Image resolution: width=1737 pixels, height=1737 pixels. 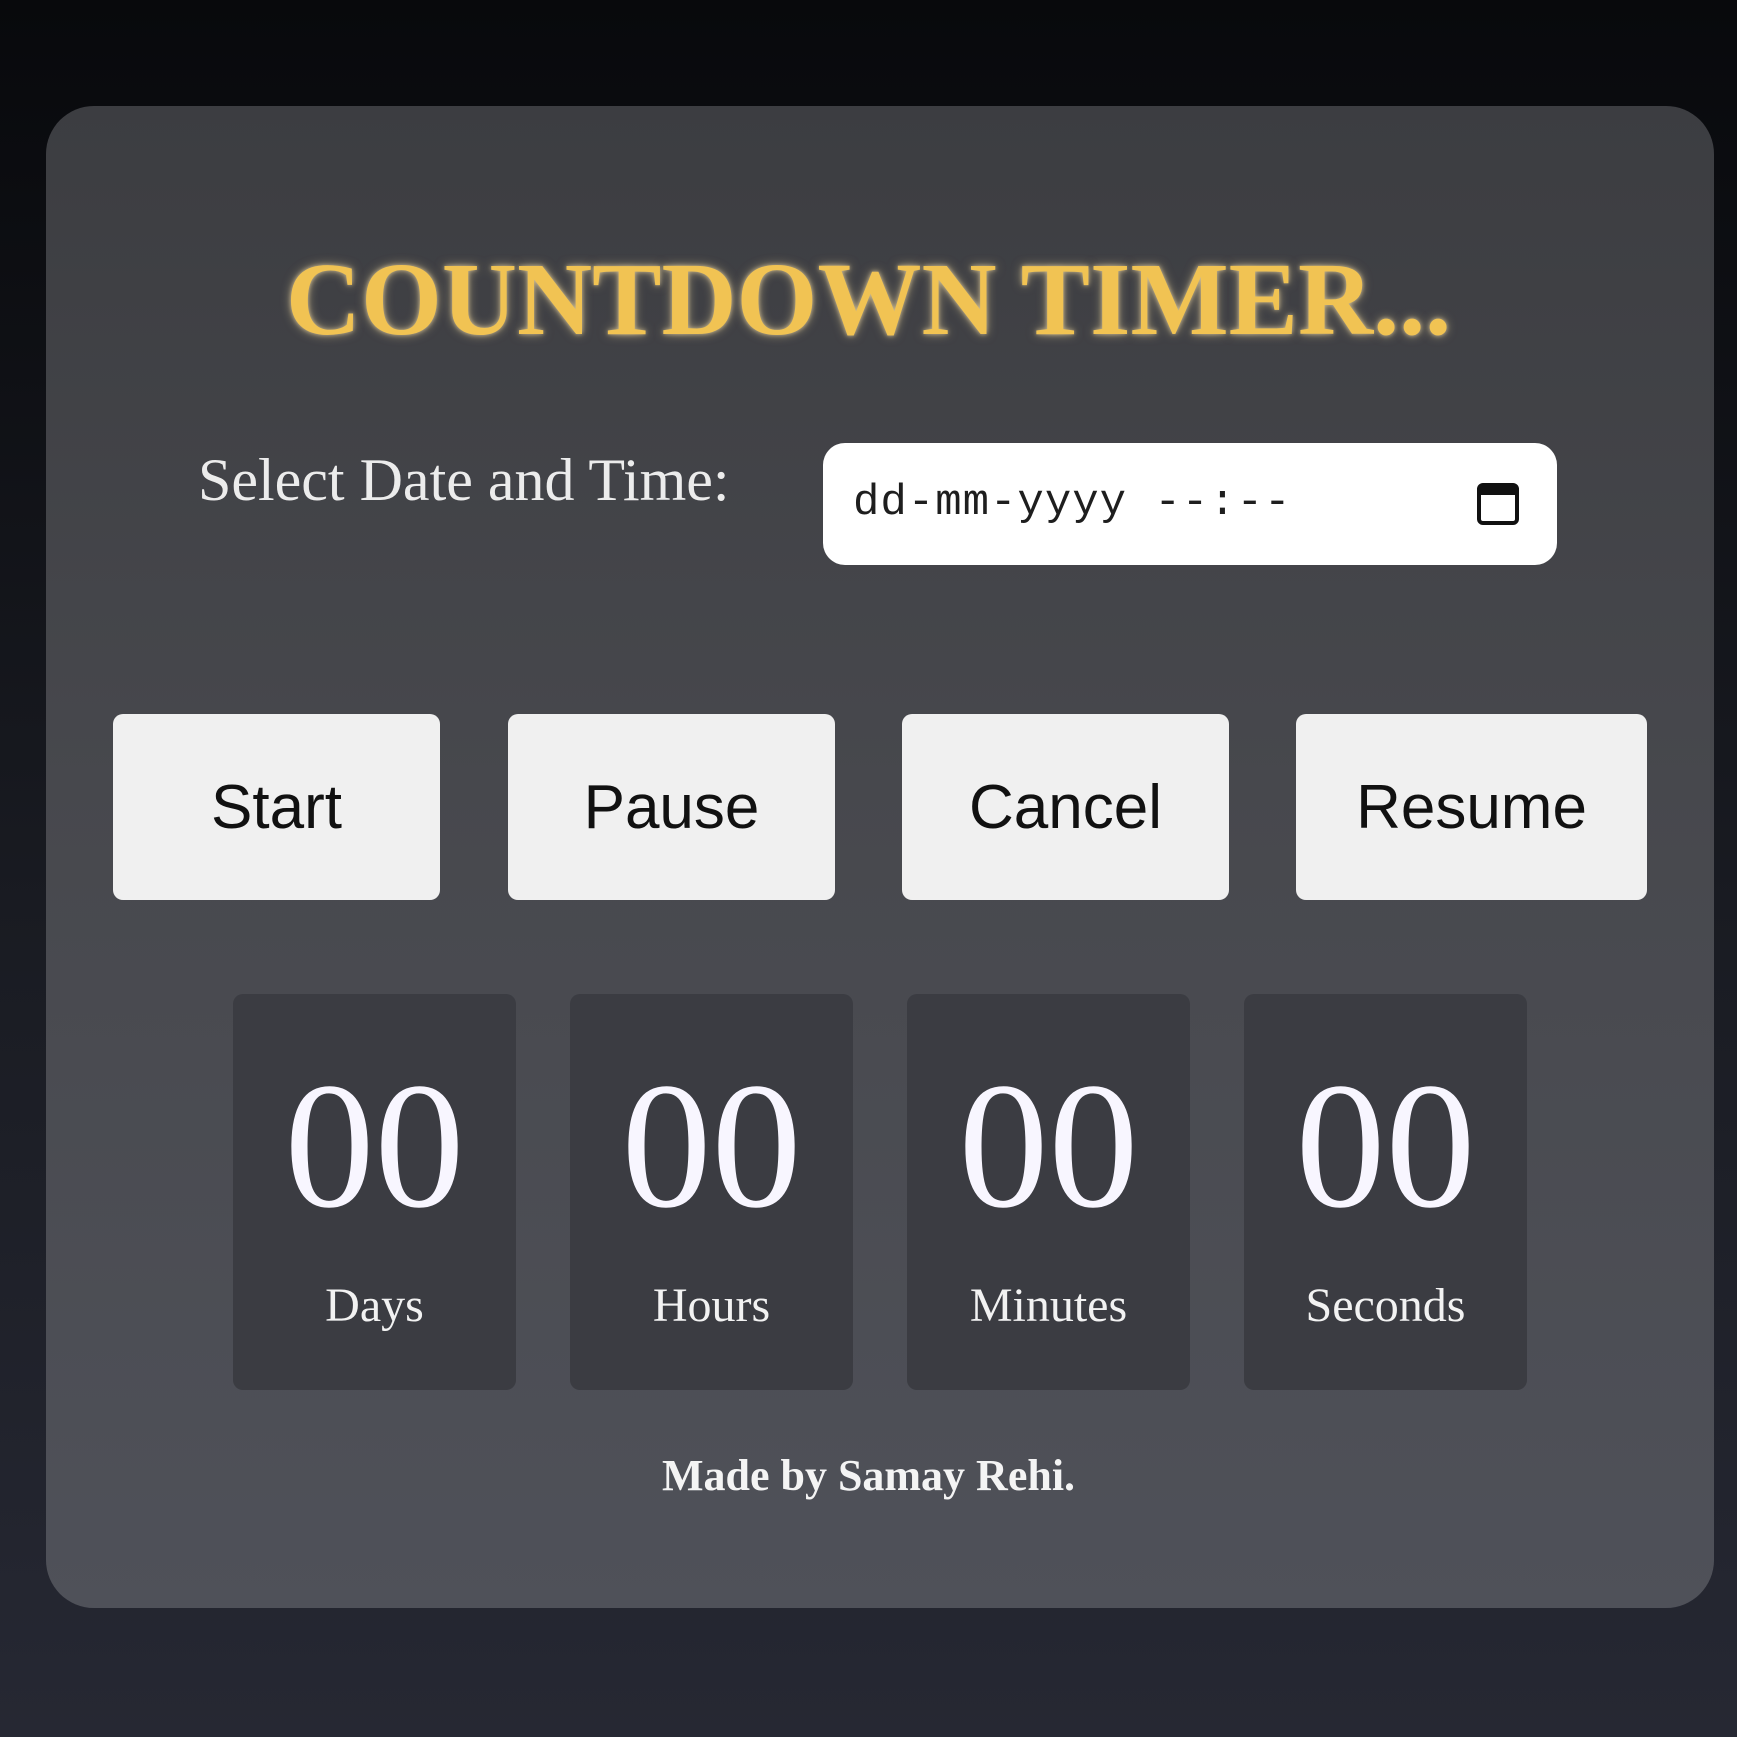 What do you see at coordinates (671, 807) in the screenshot?
I see `pause-button: Pause` at bounding box center [671, 807].